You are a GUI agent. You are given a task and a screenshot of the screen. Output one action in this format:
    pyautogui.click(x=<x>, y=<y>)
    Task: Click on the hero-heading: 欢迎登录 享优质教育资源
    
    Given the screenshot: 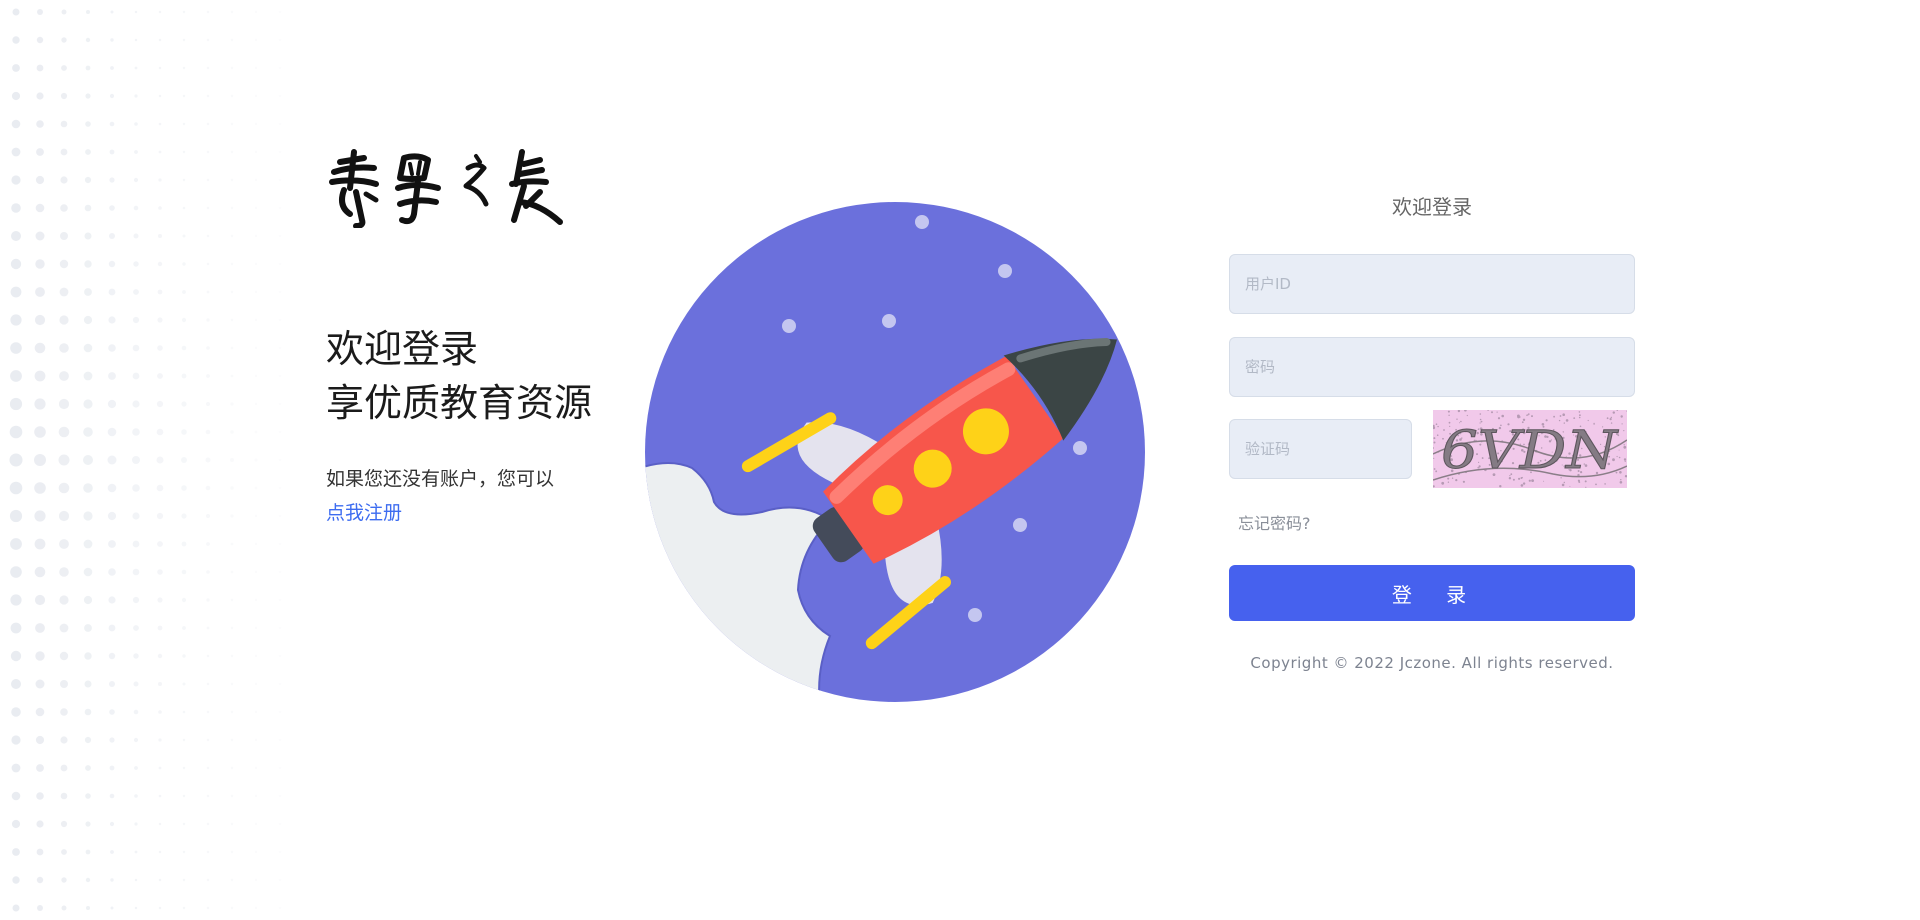 What is the action you would take?
    pyautogui.click(x=459, y=376)
    